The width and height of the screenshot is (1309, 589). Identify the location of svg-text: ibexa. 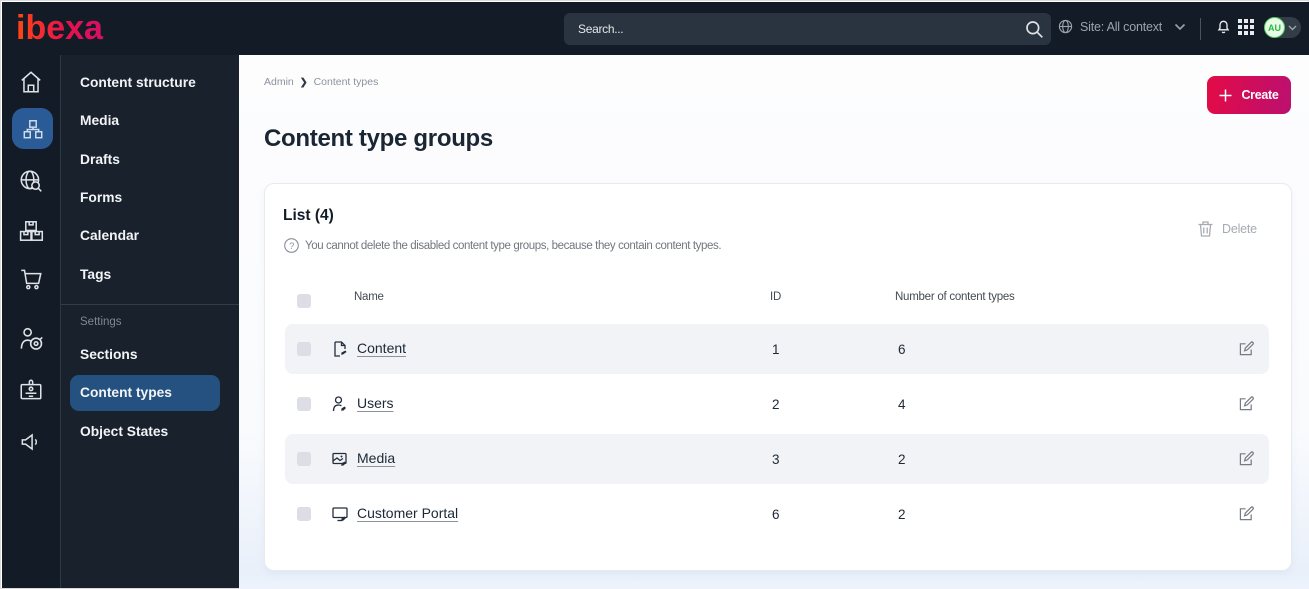
(60, 27).